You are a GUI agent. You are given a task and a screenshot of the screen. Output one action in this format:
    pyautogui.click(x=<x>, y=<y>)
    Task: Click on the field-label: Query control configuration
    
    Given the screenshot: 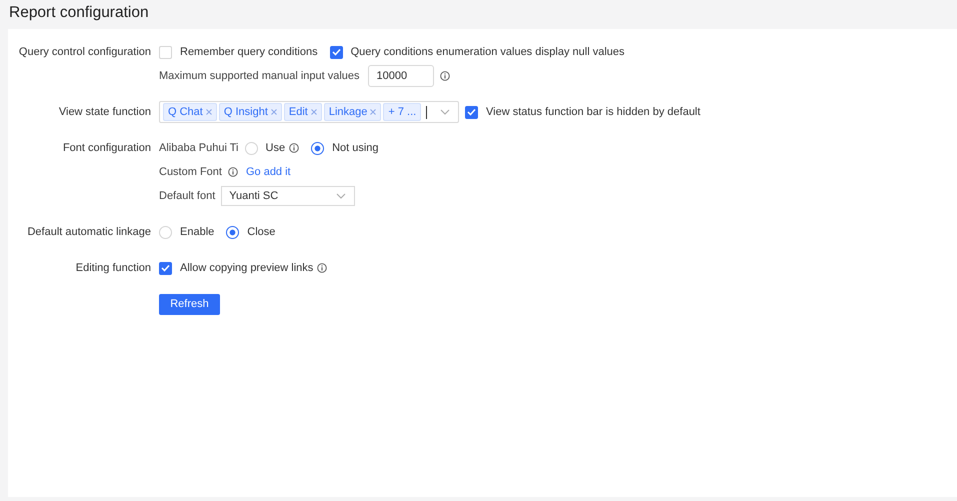 What is the action you would take?
    pyautogui.click(x=85, y=52)
    